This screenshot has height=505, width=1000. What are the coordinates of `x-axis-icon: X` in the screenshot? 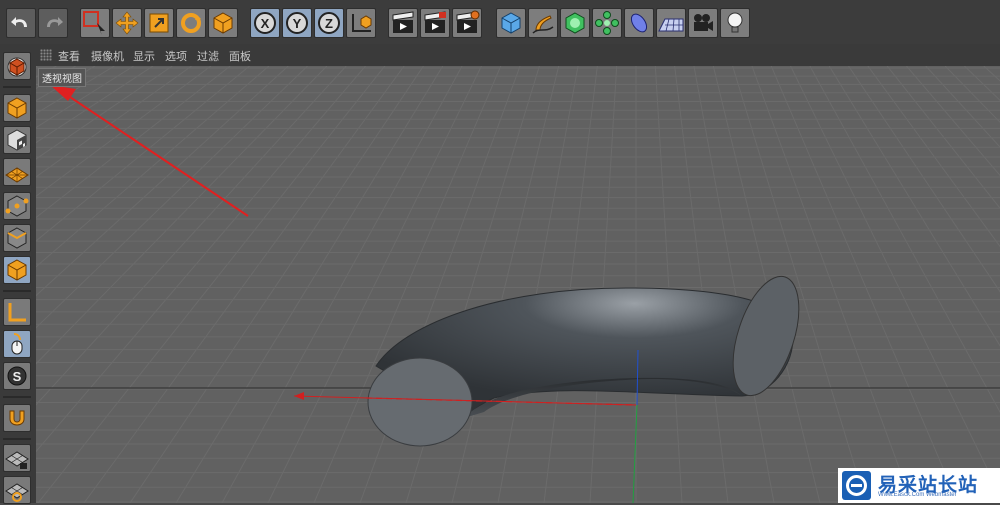 It's located at (265, 23).